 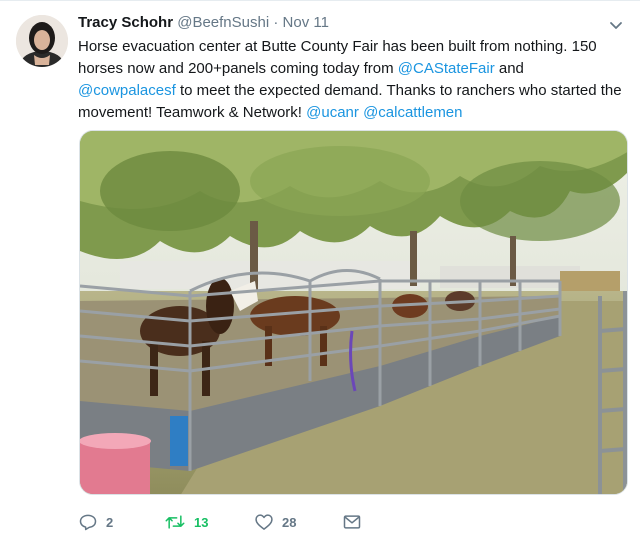 What do you see at coordinates (509, 68) in the screenshot?
I see `text-part: and` at bounding box center [509, 68].